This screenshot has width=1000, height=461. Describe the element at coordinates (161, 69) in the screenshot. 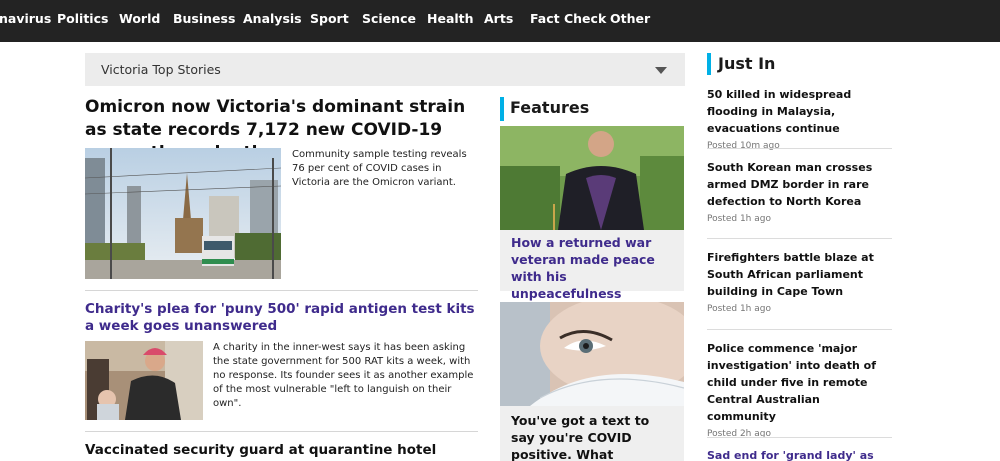

I see `dropdown-label: Victoria Top Stories` at that location.